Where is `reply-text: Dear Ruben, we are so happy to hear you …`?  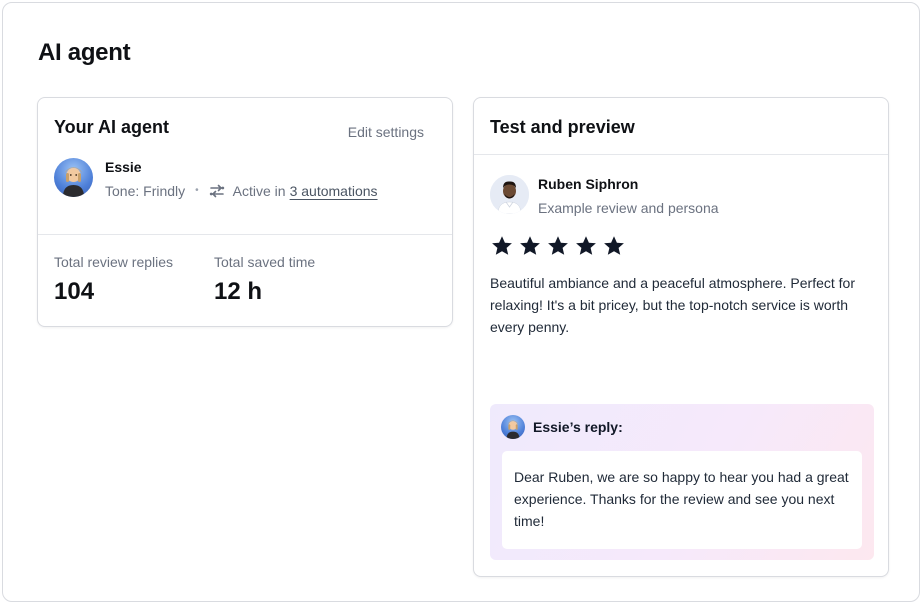
reply-text: Dear Ruben, we are so happy to hear you … is located at coordinates (682, 500).